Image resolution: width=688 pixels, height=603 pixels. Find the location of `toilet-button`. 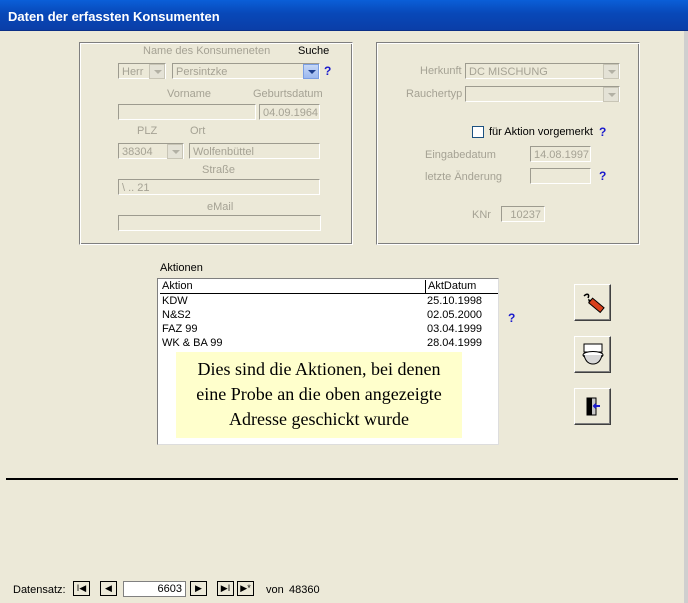

toilet-button is located at coordinates (592, 354).